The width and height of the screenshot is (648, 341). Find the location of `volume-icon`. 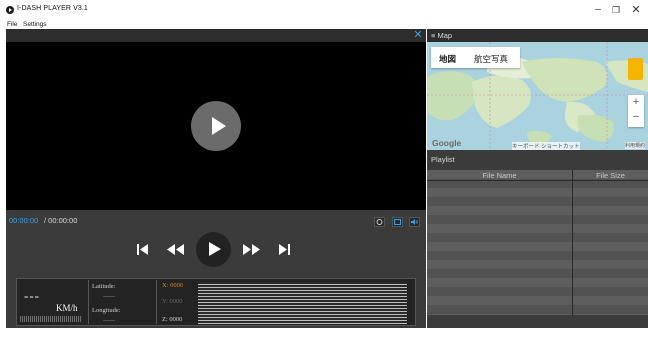

volume-icon is located at coordinates (414, 222).